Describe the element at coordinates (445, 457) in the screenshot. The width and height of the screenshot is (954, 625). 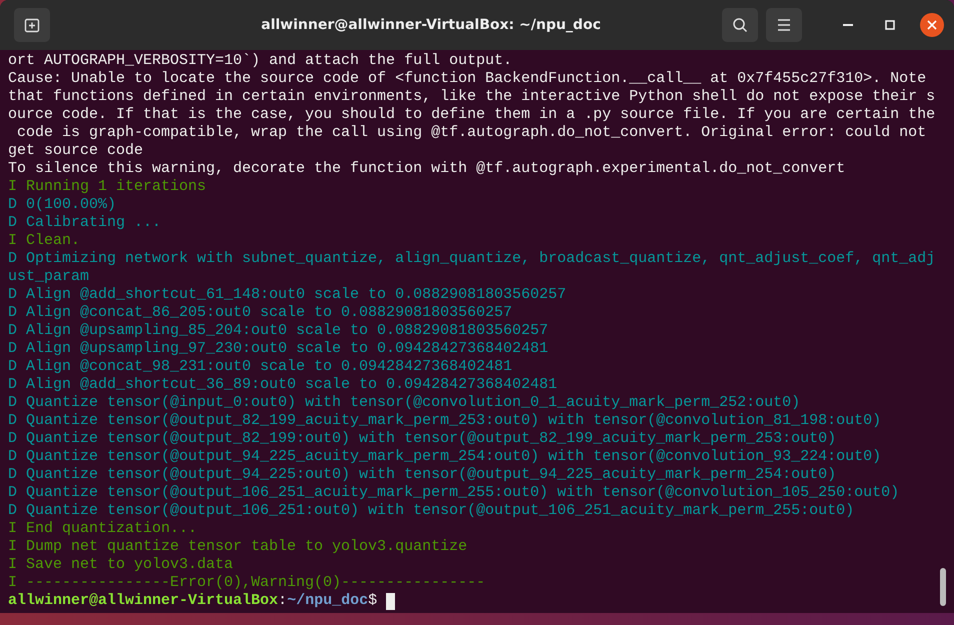
I see `terminal-line: D Quantize tensor(@output_94_225_acuity_mark_perm_254:out0) with tensor(@convolution_93_224:out0)` at that location.